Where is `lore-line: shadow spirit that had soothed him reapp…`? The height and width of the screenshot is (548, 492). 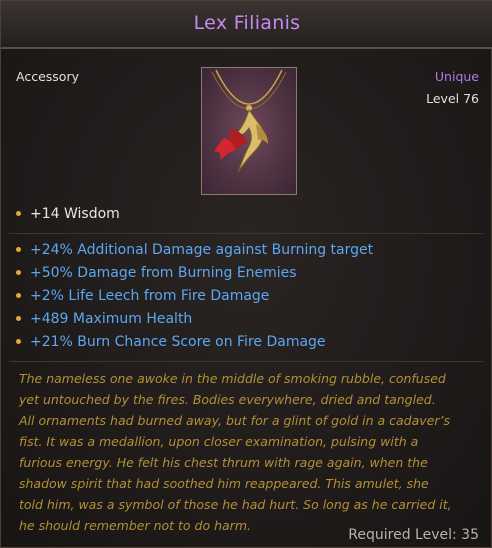
lore-line: shadow spirit that had soothed him reapp… is located at coordinates (224, 483).